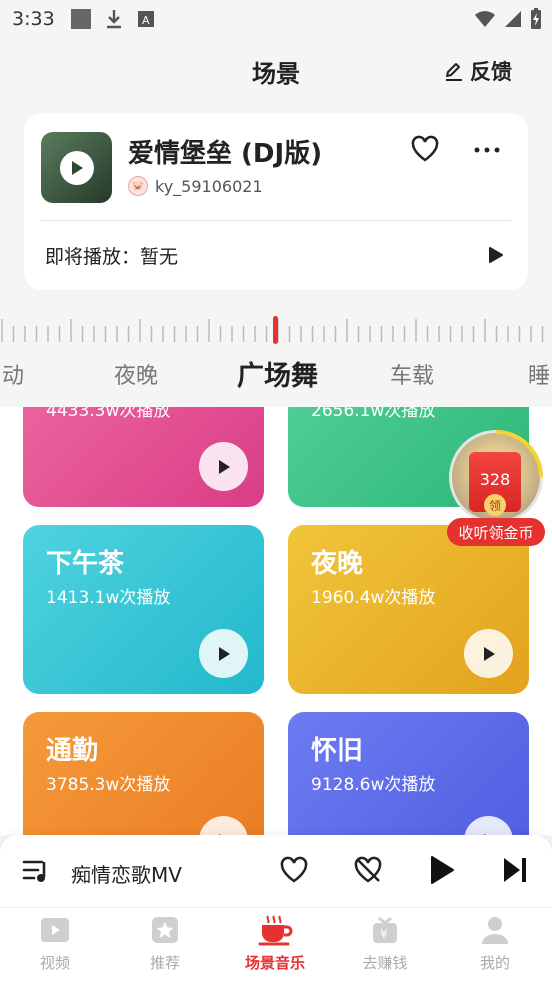  I want to click on nav-profile: 我的, so click(495, 942).